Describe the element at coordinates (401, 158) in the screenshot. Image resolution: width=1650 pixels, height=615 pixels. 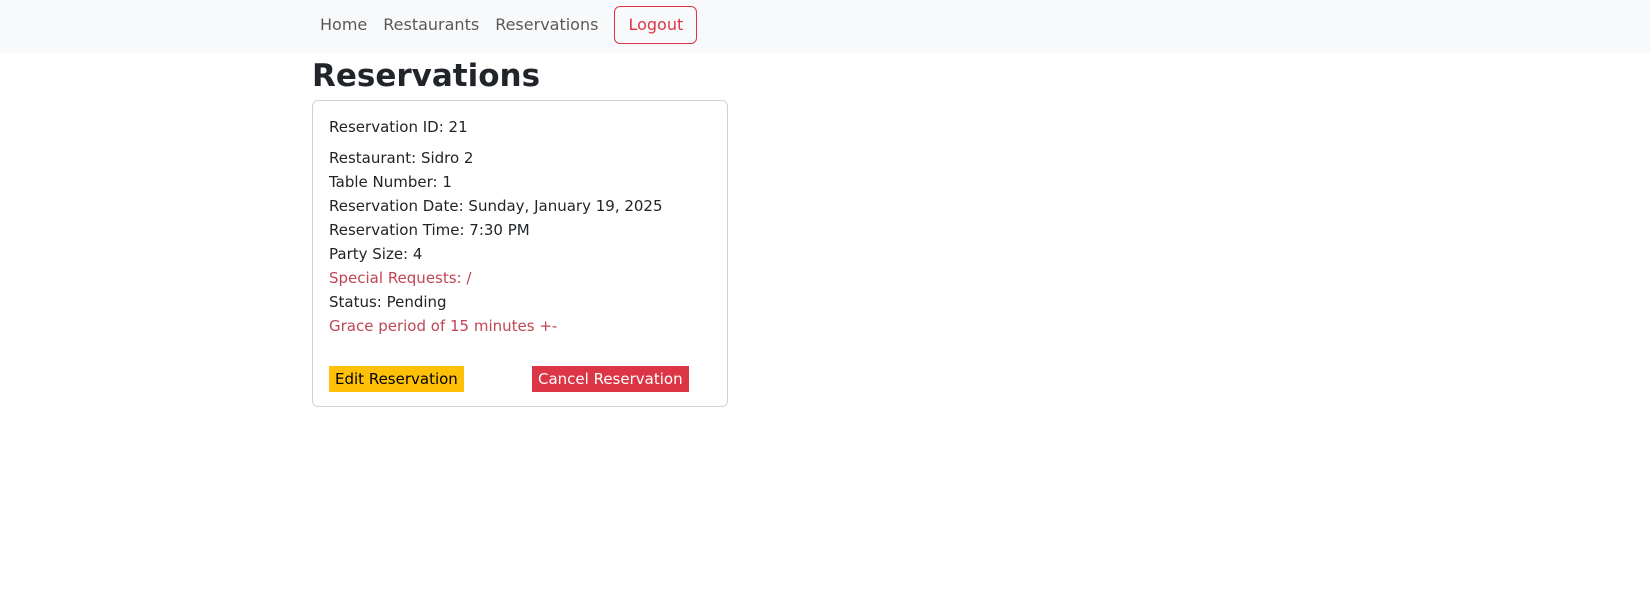
I see `reservation-restaurant: Restaurant: Sidro 2` at that location.